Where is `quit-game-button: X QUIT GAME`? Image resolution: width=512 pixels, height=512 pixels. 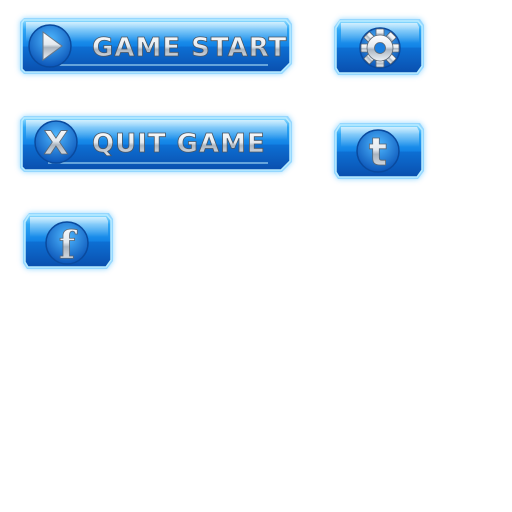 quit-game-button: X QUIT GAME is located at coordinates (156, 145).